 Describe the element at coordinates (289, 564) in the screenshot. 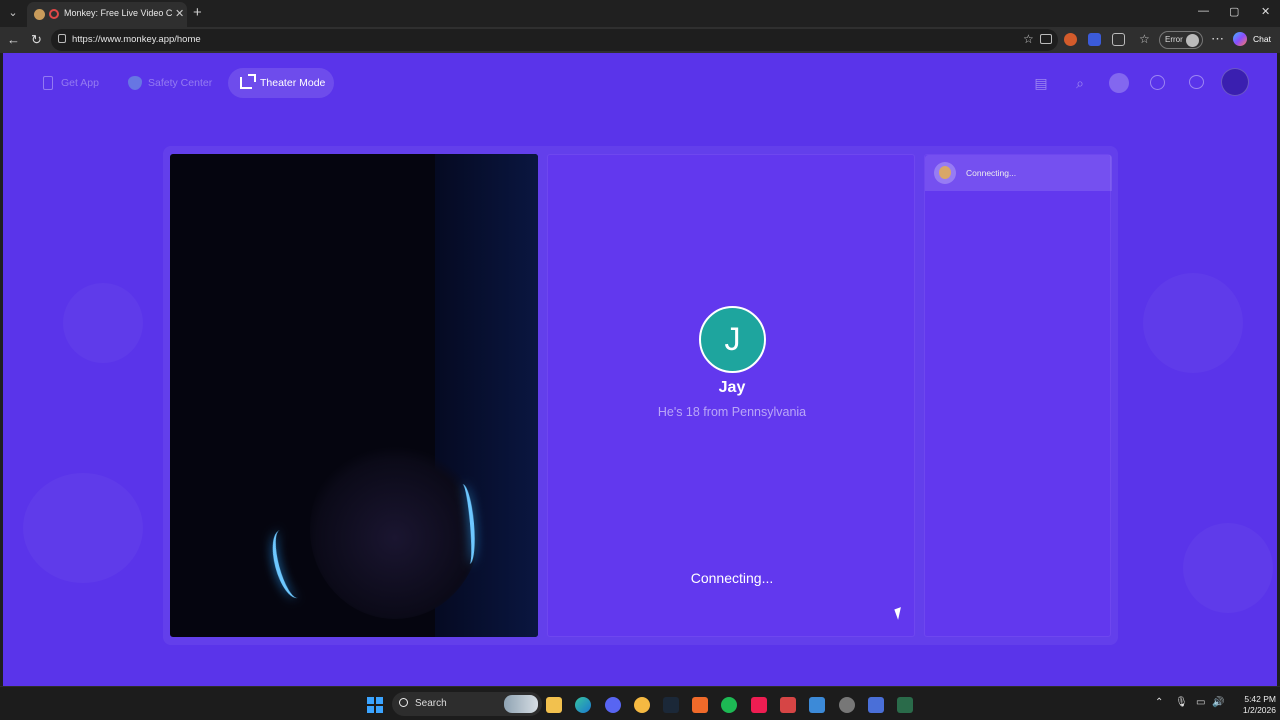

I see `headphone-glow` at that location.